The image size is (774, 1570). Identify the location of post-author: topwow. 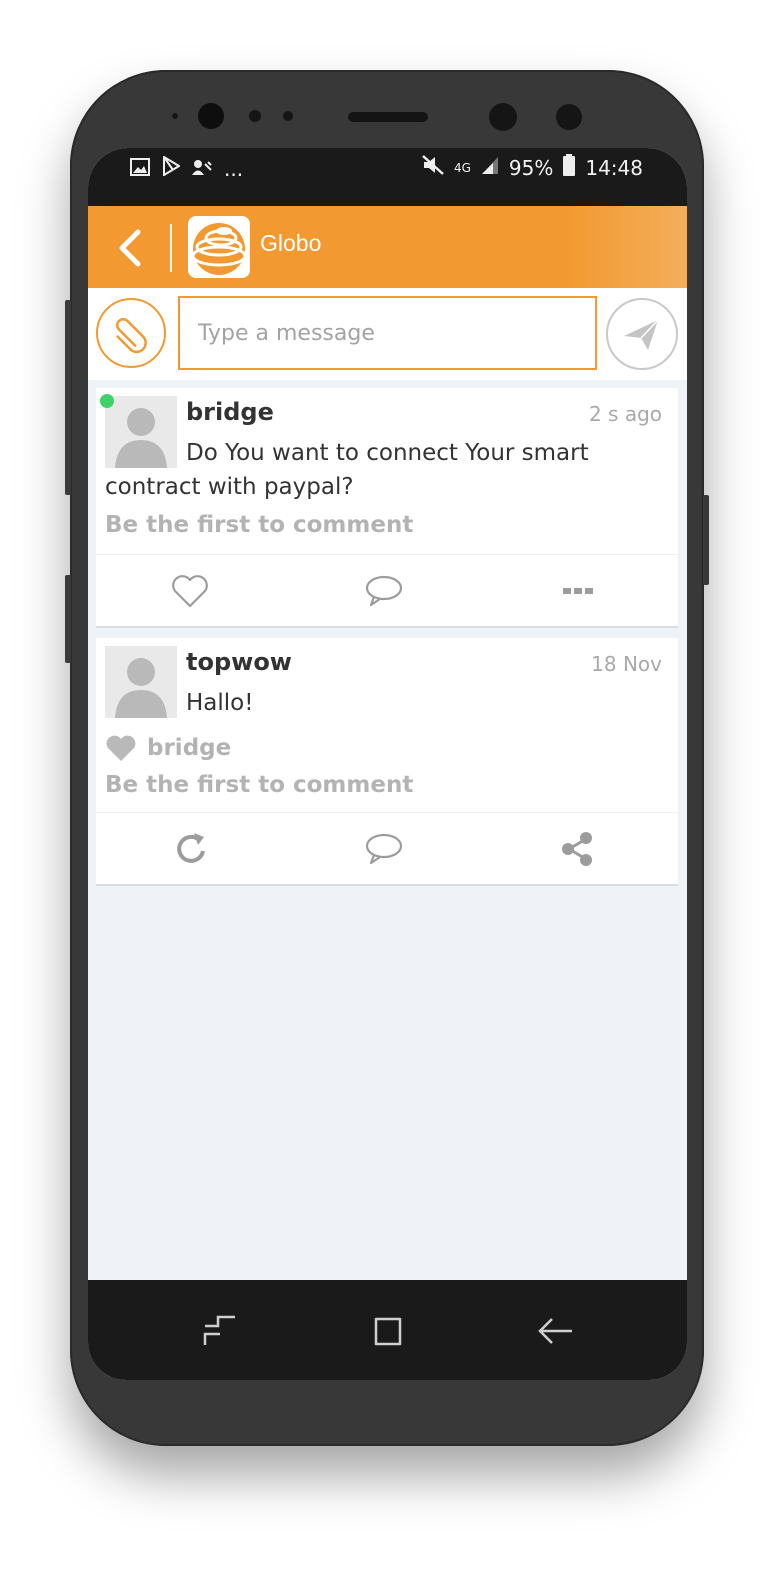
(239, 662).